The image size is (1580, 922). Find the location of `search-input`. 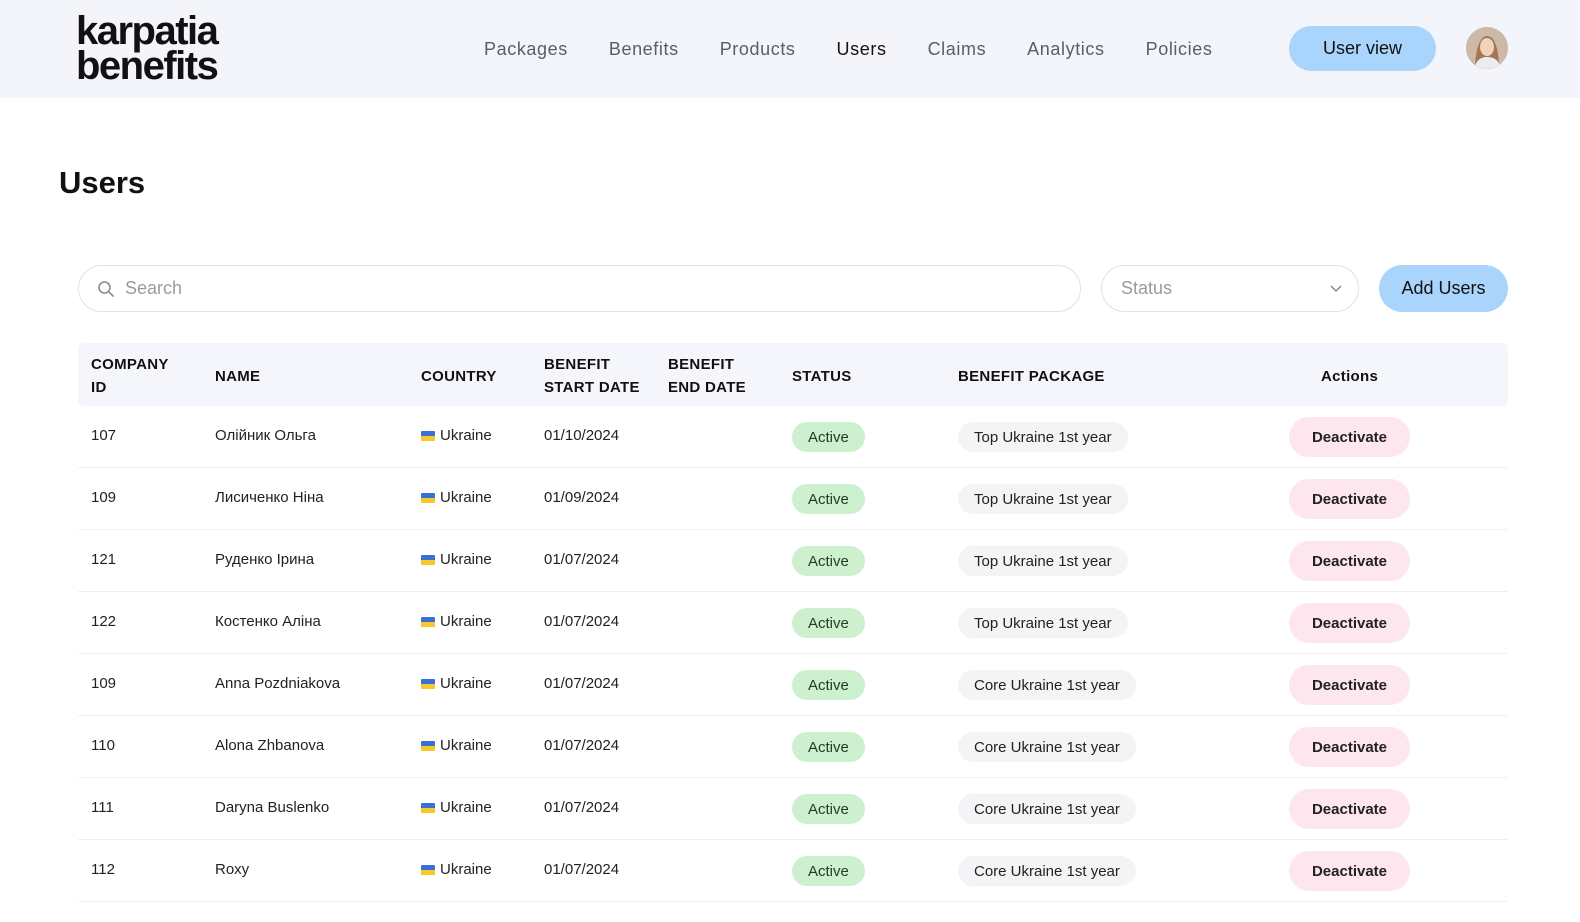

search-input is located at coordinates (575, 288).